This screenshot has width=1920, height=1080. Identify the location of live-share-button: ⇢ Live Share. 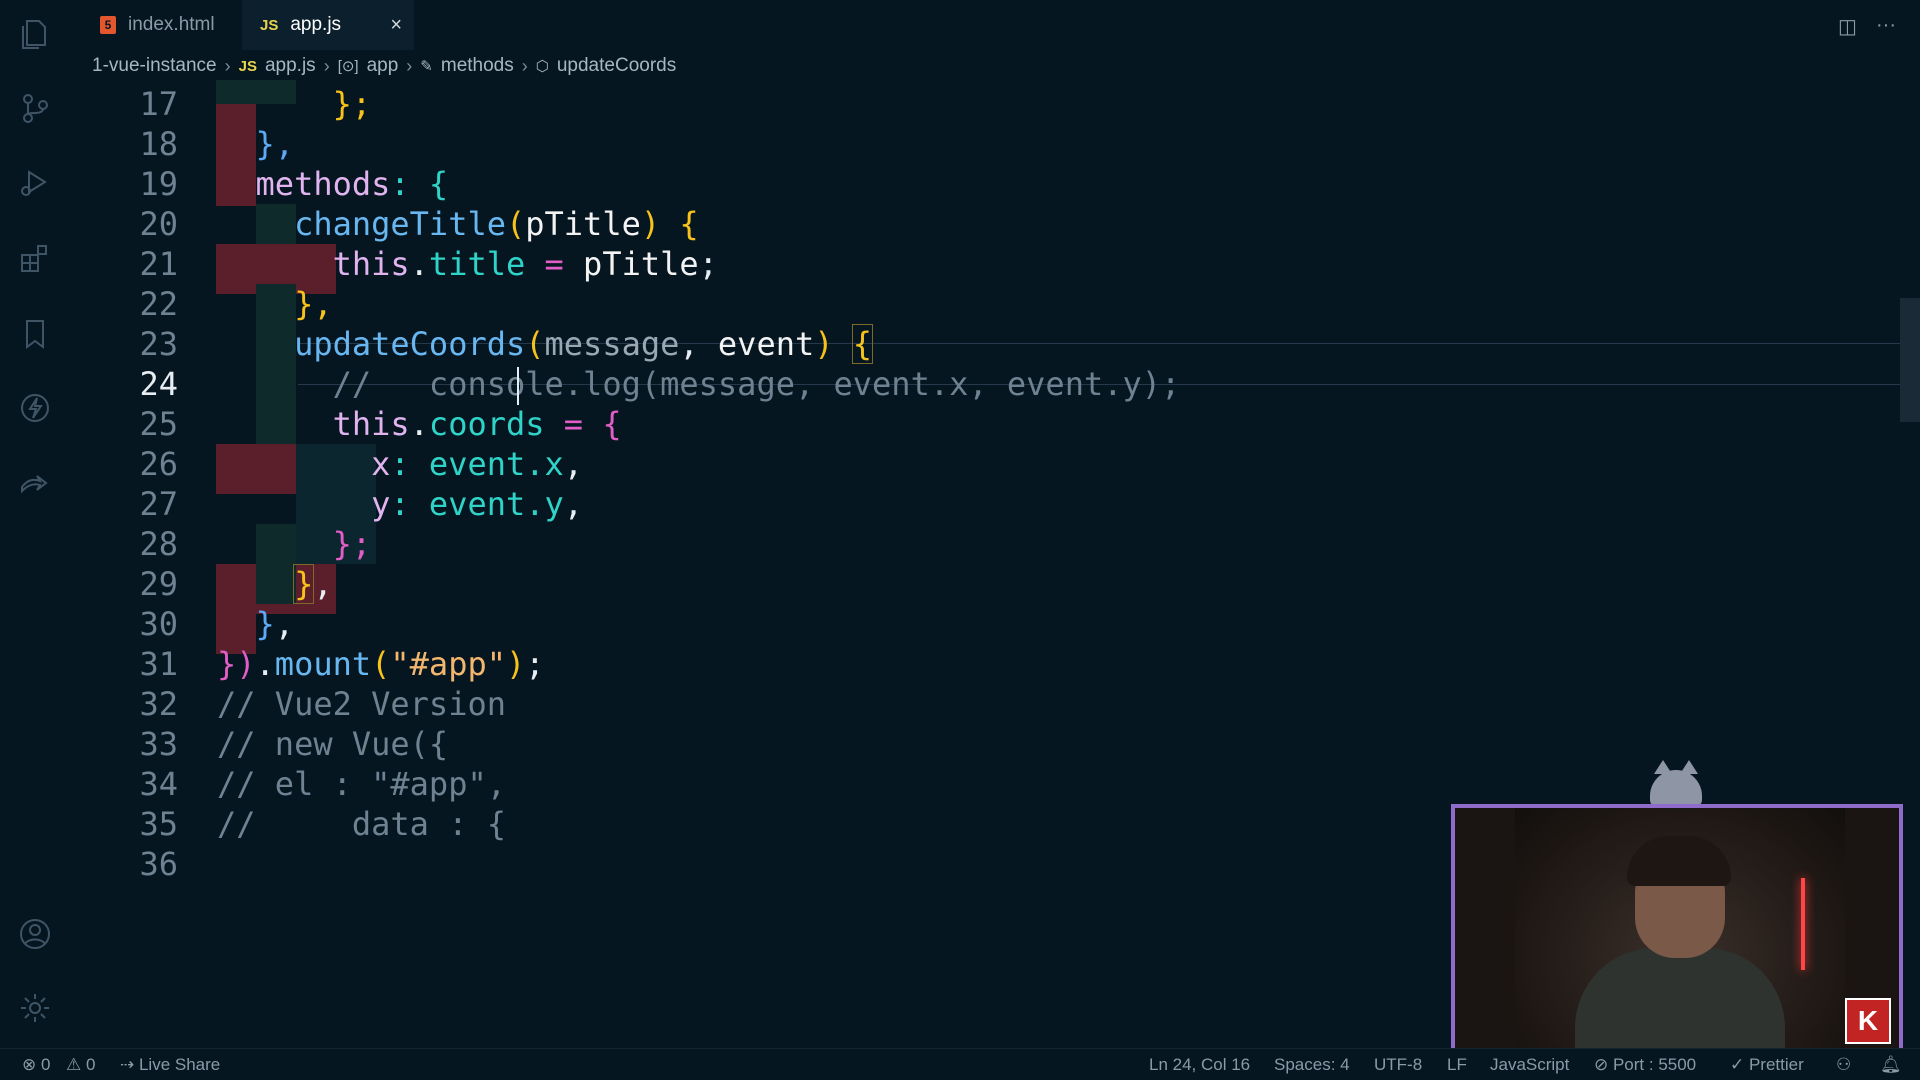
(170, 1065).